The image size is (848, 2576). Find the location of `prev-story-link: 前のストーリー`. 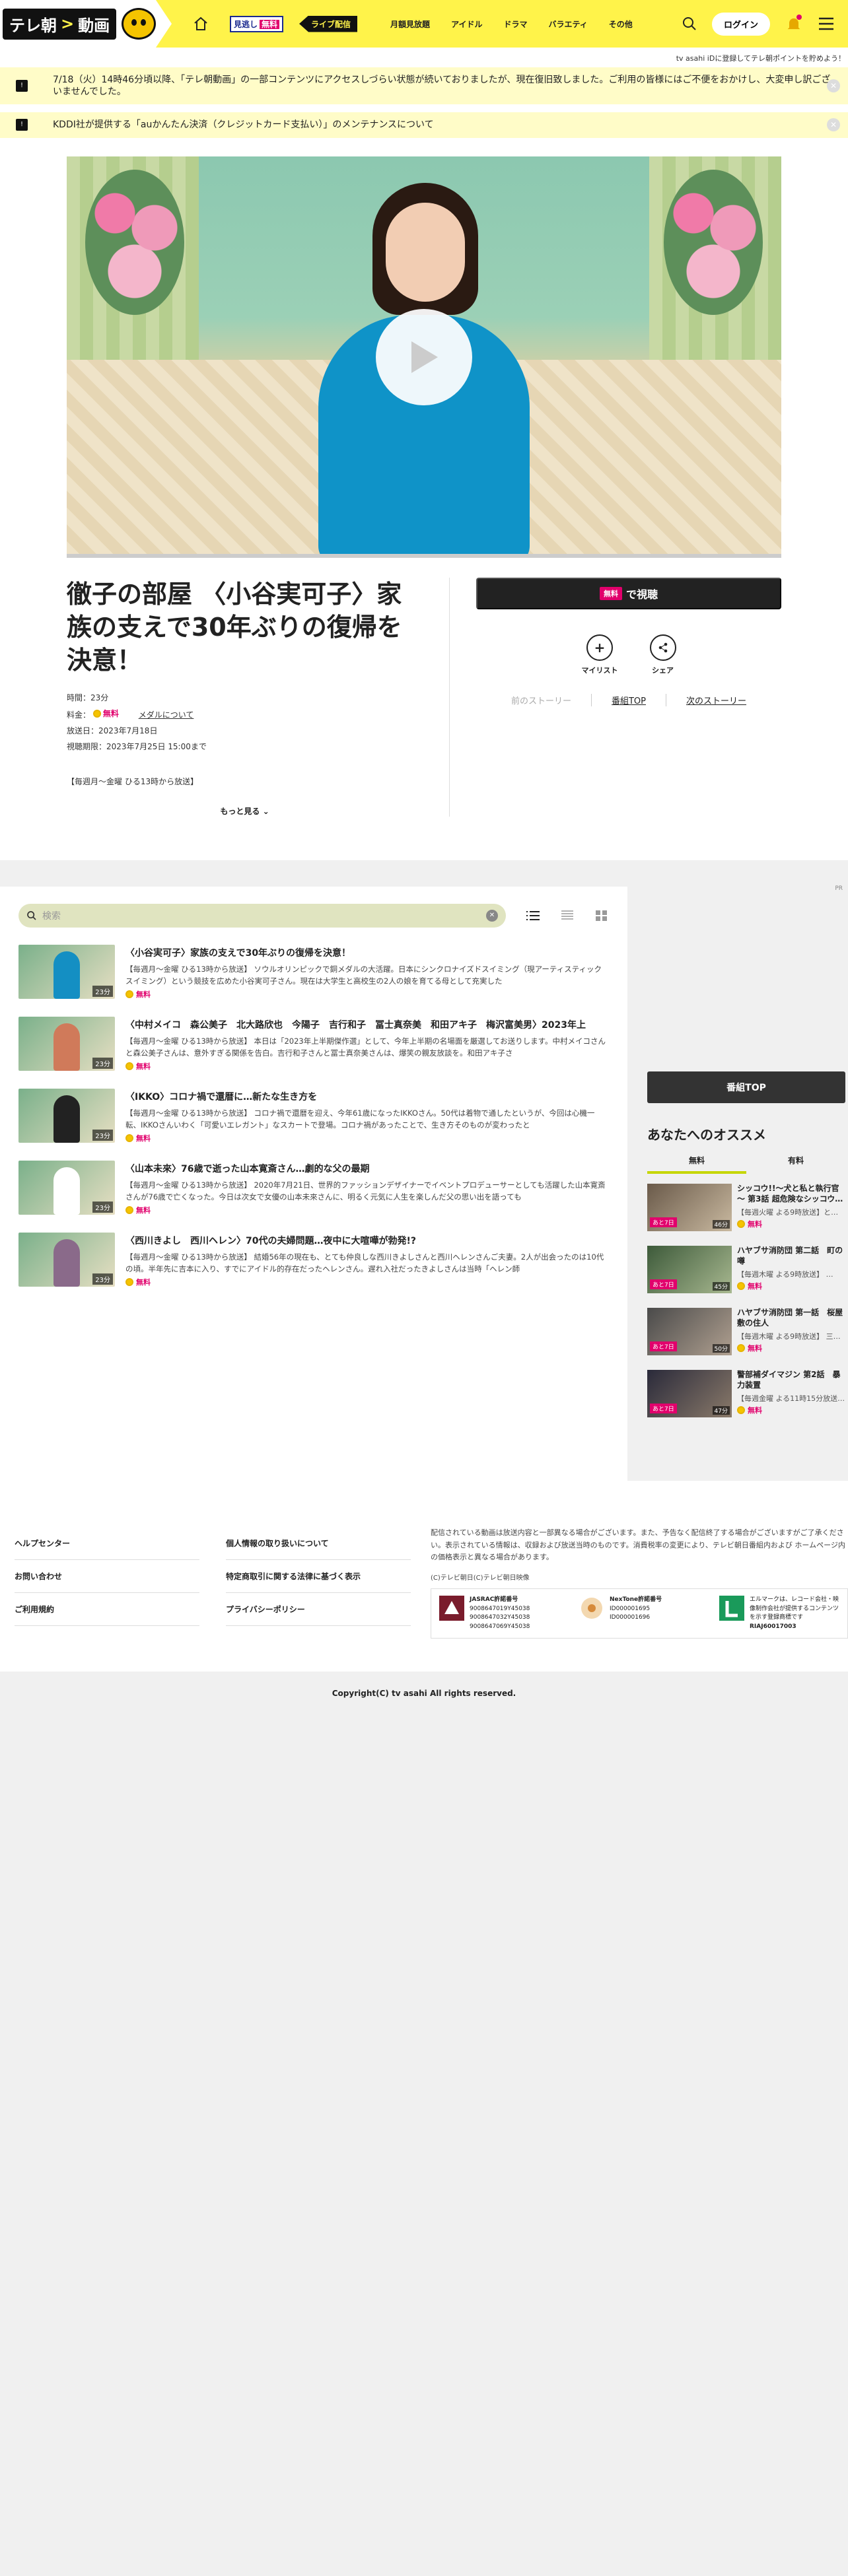

prev-story-link: 前のストーリー is located at coordinates (541, 699).